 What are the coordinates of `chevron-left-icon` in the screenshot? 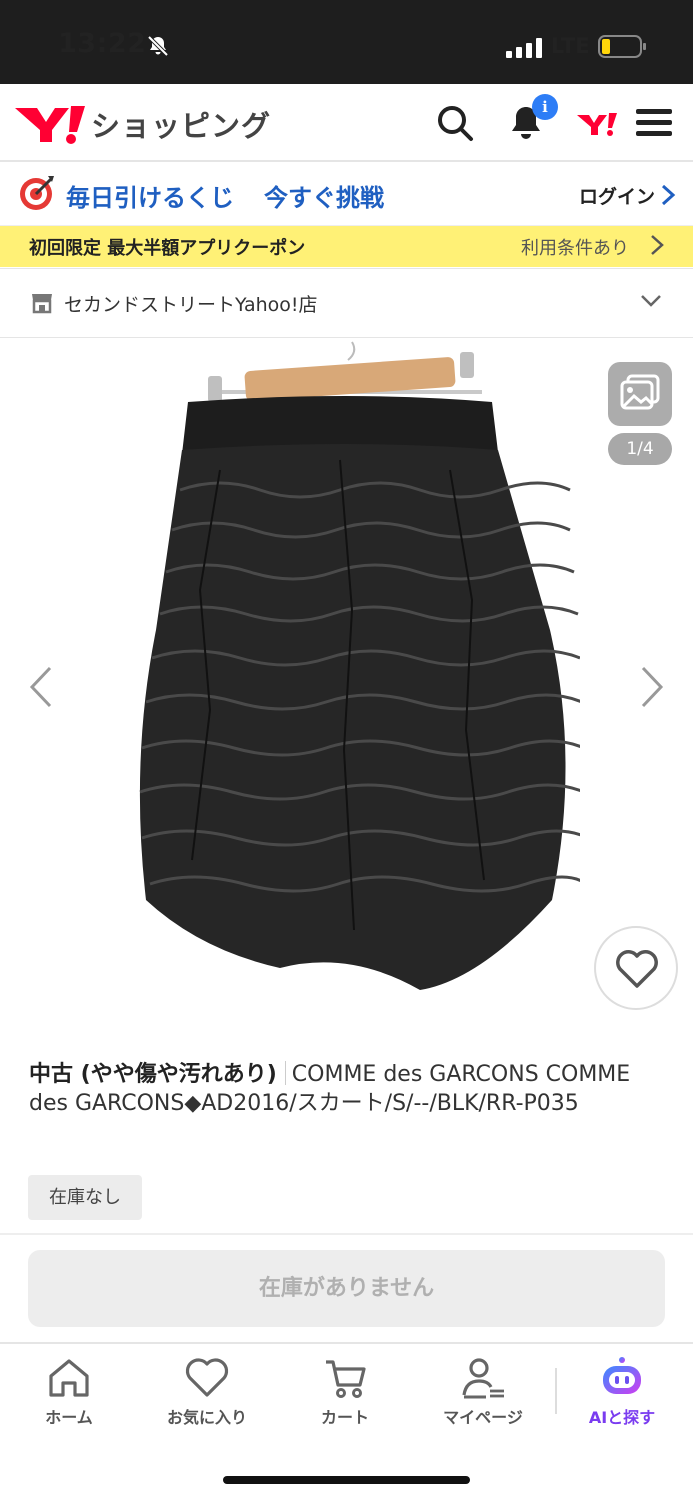 It's located at (41, 687).